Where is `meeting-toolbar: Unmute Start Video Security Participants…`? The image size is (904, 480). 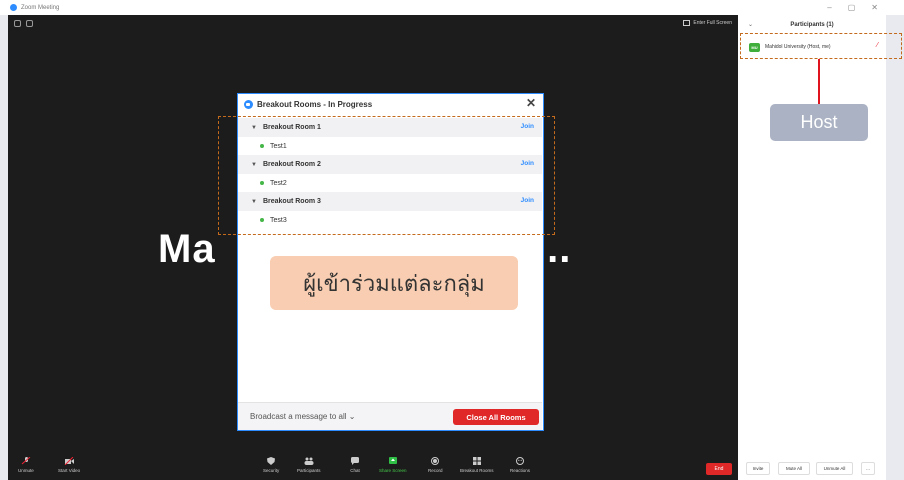 meeting-toolbar: Unmute Start Video Security Participants… is located at coordinates (373, 467).